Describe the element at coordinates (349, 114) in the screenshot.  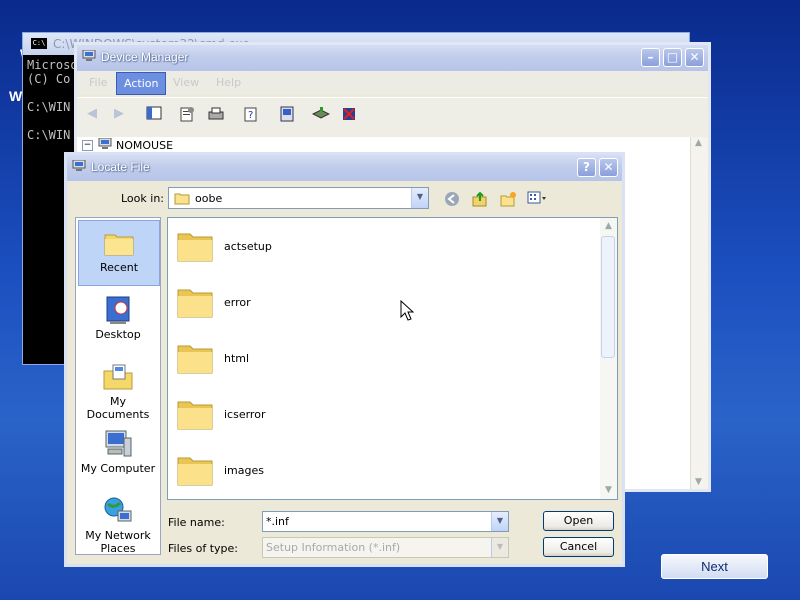
I see `uninstall-icon` at that location.